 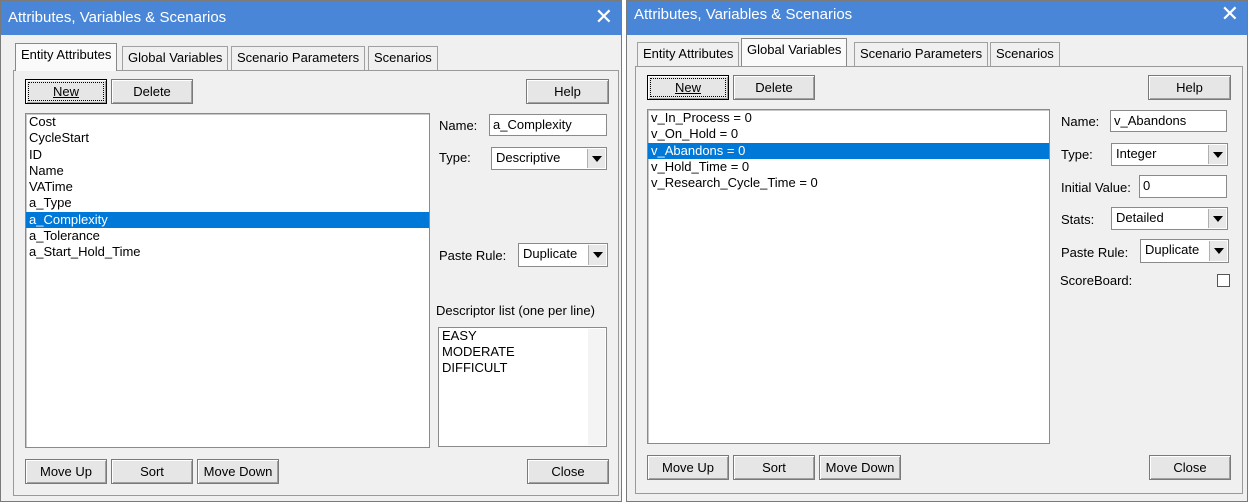 I want to click on stats-select-value: Detailed, so click(x=1140, y=217).